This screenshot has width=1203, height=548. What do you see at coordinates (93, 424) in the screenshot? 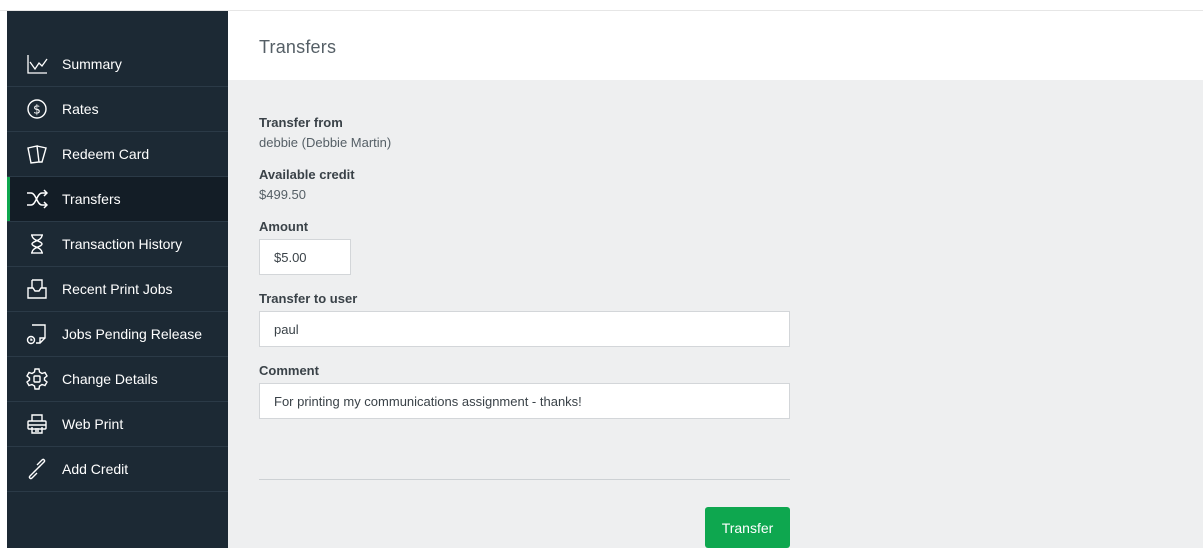
I see `sidebar-item-label: Web Print` at bounding box center [93, 424].